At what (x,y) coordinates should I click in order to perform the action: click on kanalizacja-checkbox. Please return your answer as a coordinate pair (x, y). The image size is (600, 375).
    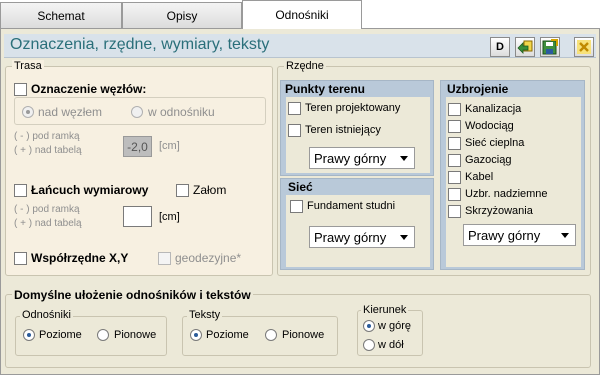
    Looking at the image, I should click on (454, 109).